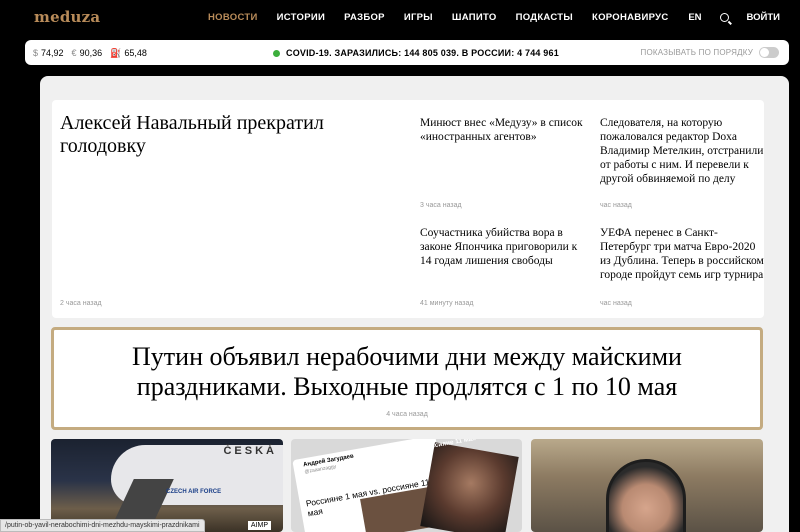 This screenshot has height=532, width=800. I want to click on nav-stories: ИСТОРИИ, so click(301, 17).